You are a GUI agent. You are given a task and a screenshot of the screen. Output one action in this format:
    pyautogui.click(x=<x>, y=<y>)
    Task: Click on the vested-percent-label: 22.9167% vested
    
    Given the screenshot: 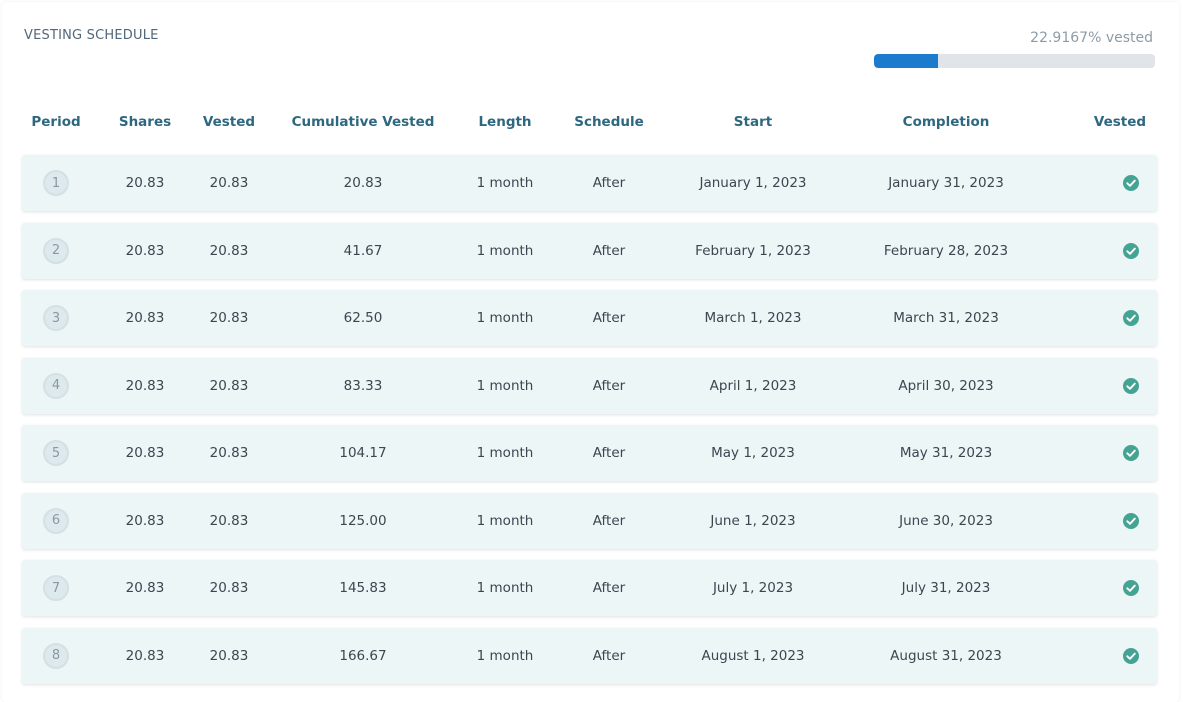 What is the action you would take?
    pyautogui.click(x=1091, y=38)
    